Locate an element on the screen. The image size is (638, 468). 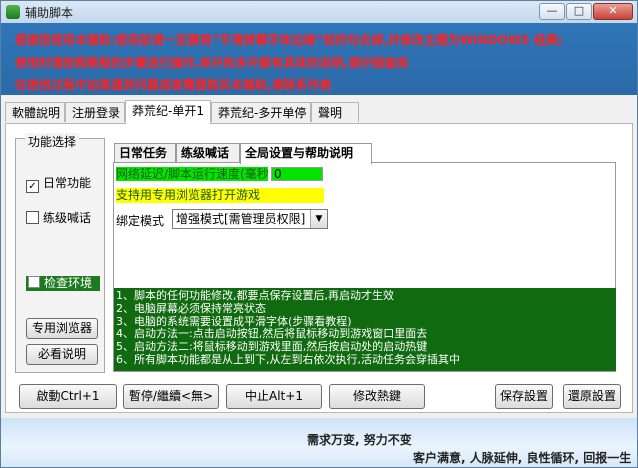
checkmark-icon: ✓ is located at coordinates (32, 186).